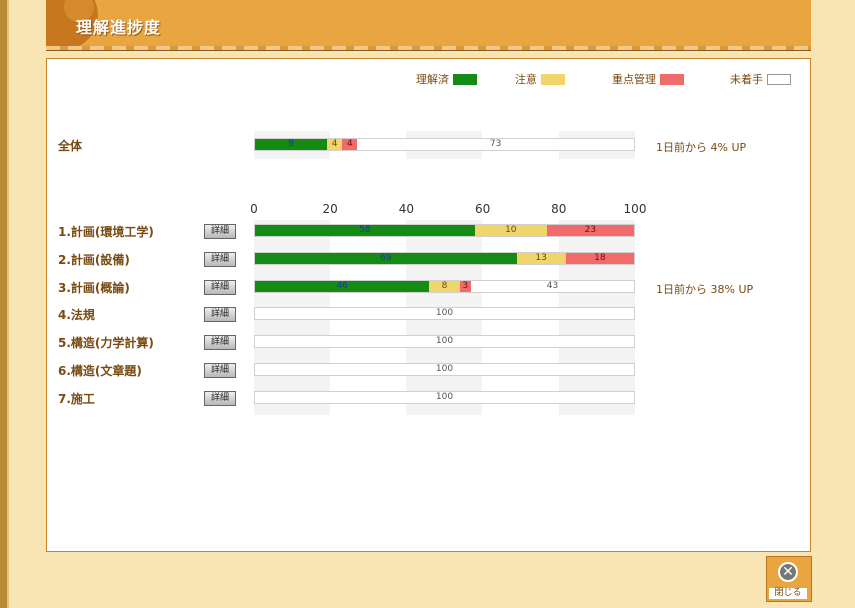  I want to click on legend-focus: 重点管理, so click(648, 79).